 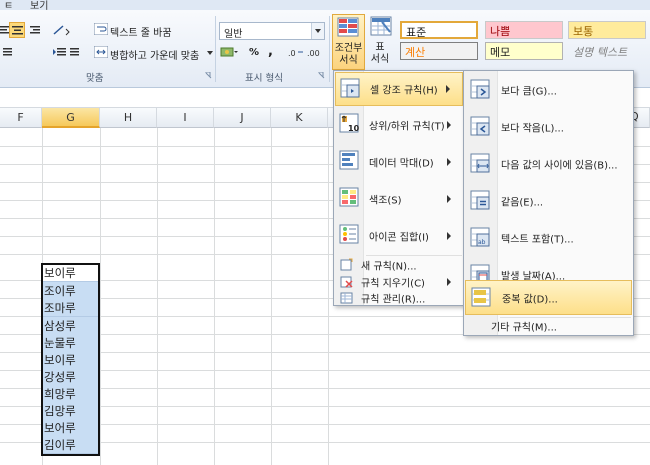 What do you see at coordinates (380, 59) in the screenshot?
I see `format-as-table-label-2: 서식` at bounding box center [380, 59].